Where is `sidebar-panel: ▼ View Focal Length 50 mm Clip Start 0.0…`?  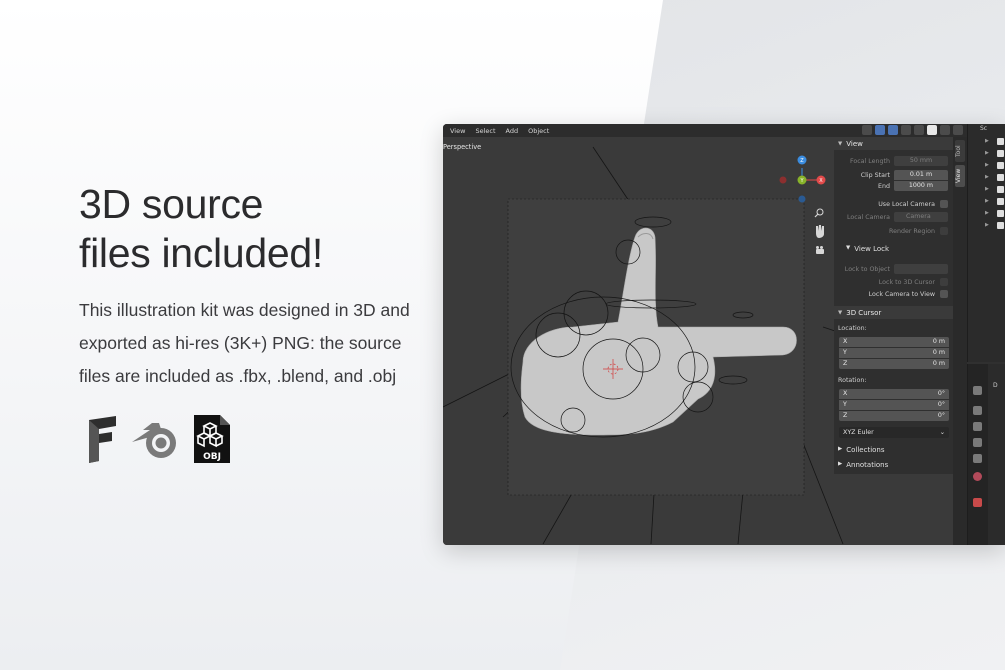
sidebar-panel: ▼ View Focal Length 50 mm Clip Start 0.0… is located at coordinates (893, 305).